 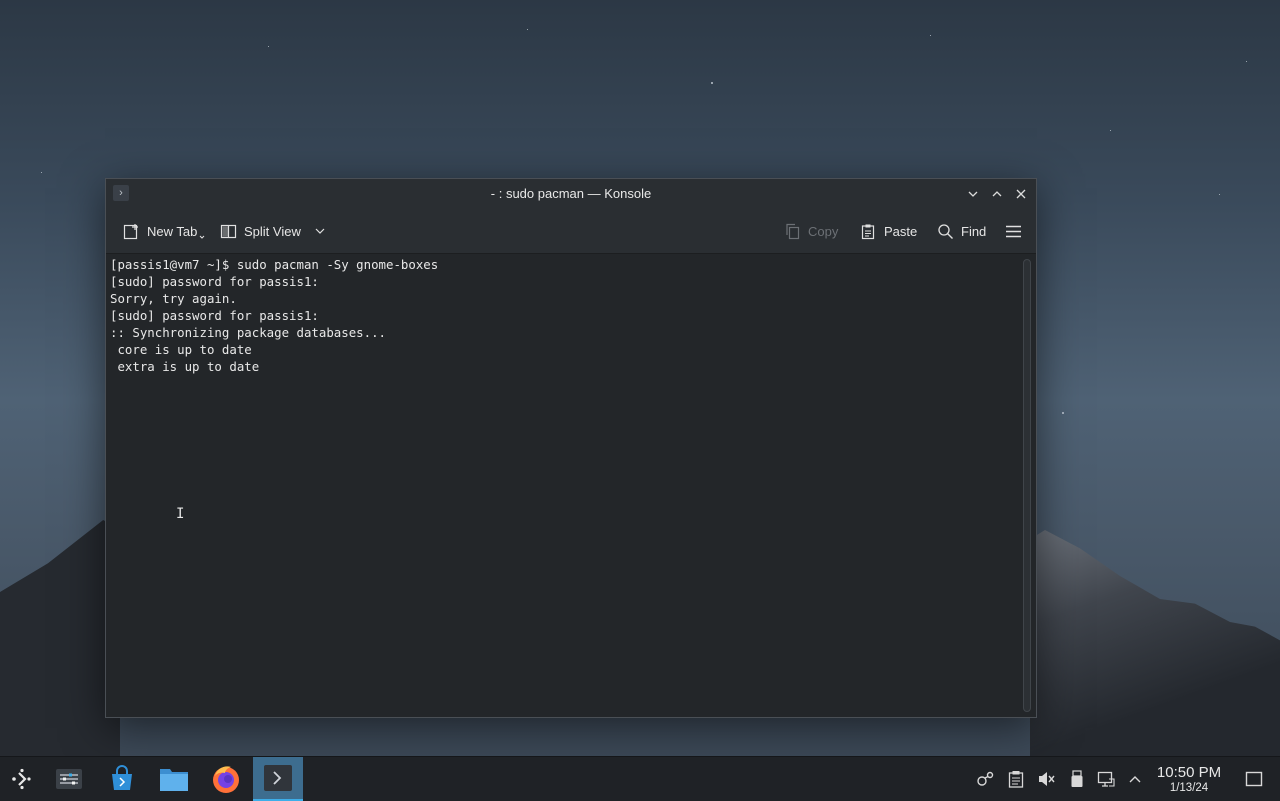 I want to click on digital-clock: 10:50 PM 1/13/24, so click(x=1189, y=779).